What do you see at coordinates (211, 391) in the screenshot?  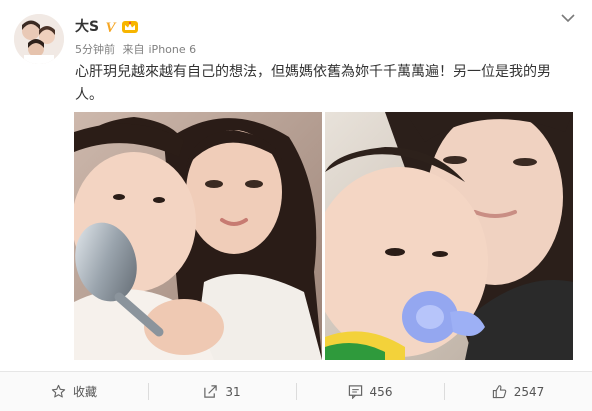 I see `repost-icon` at bounding box center [211, 391].